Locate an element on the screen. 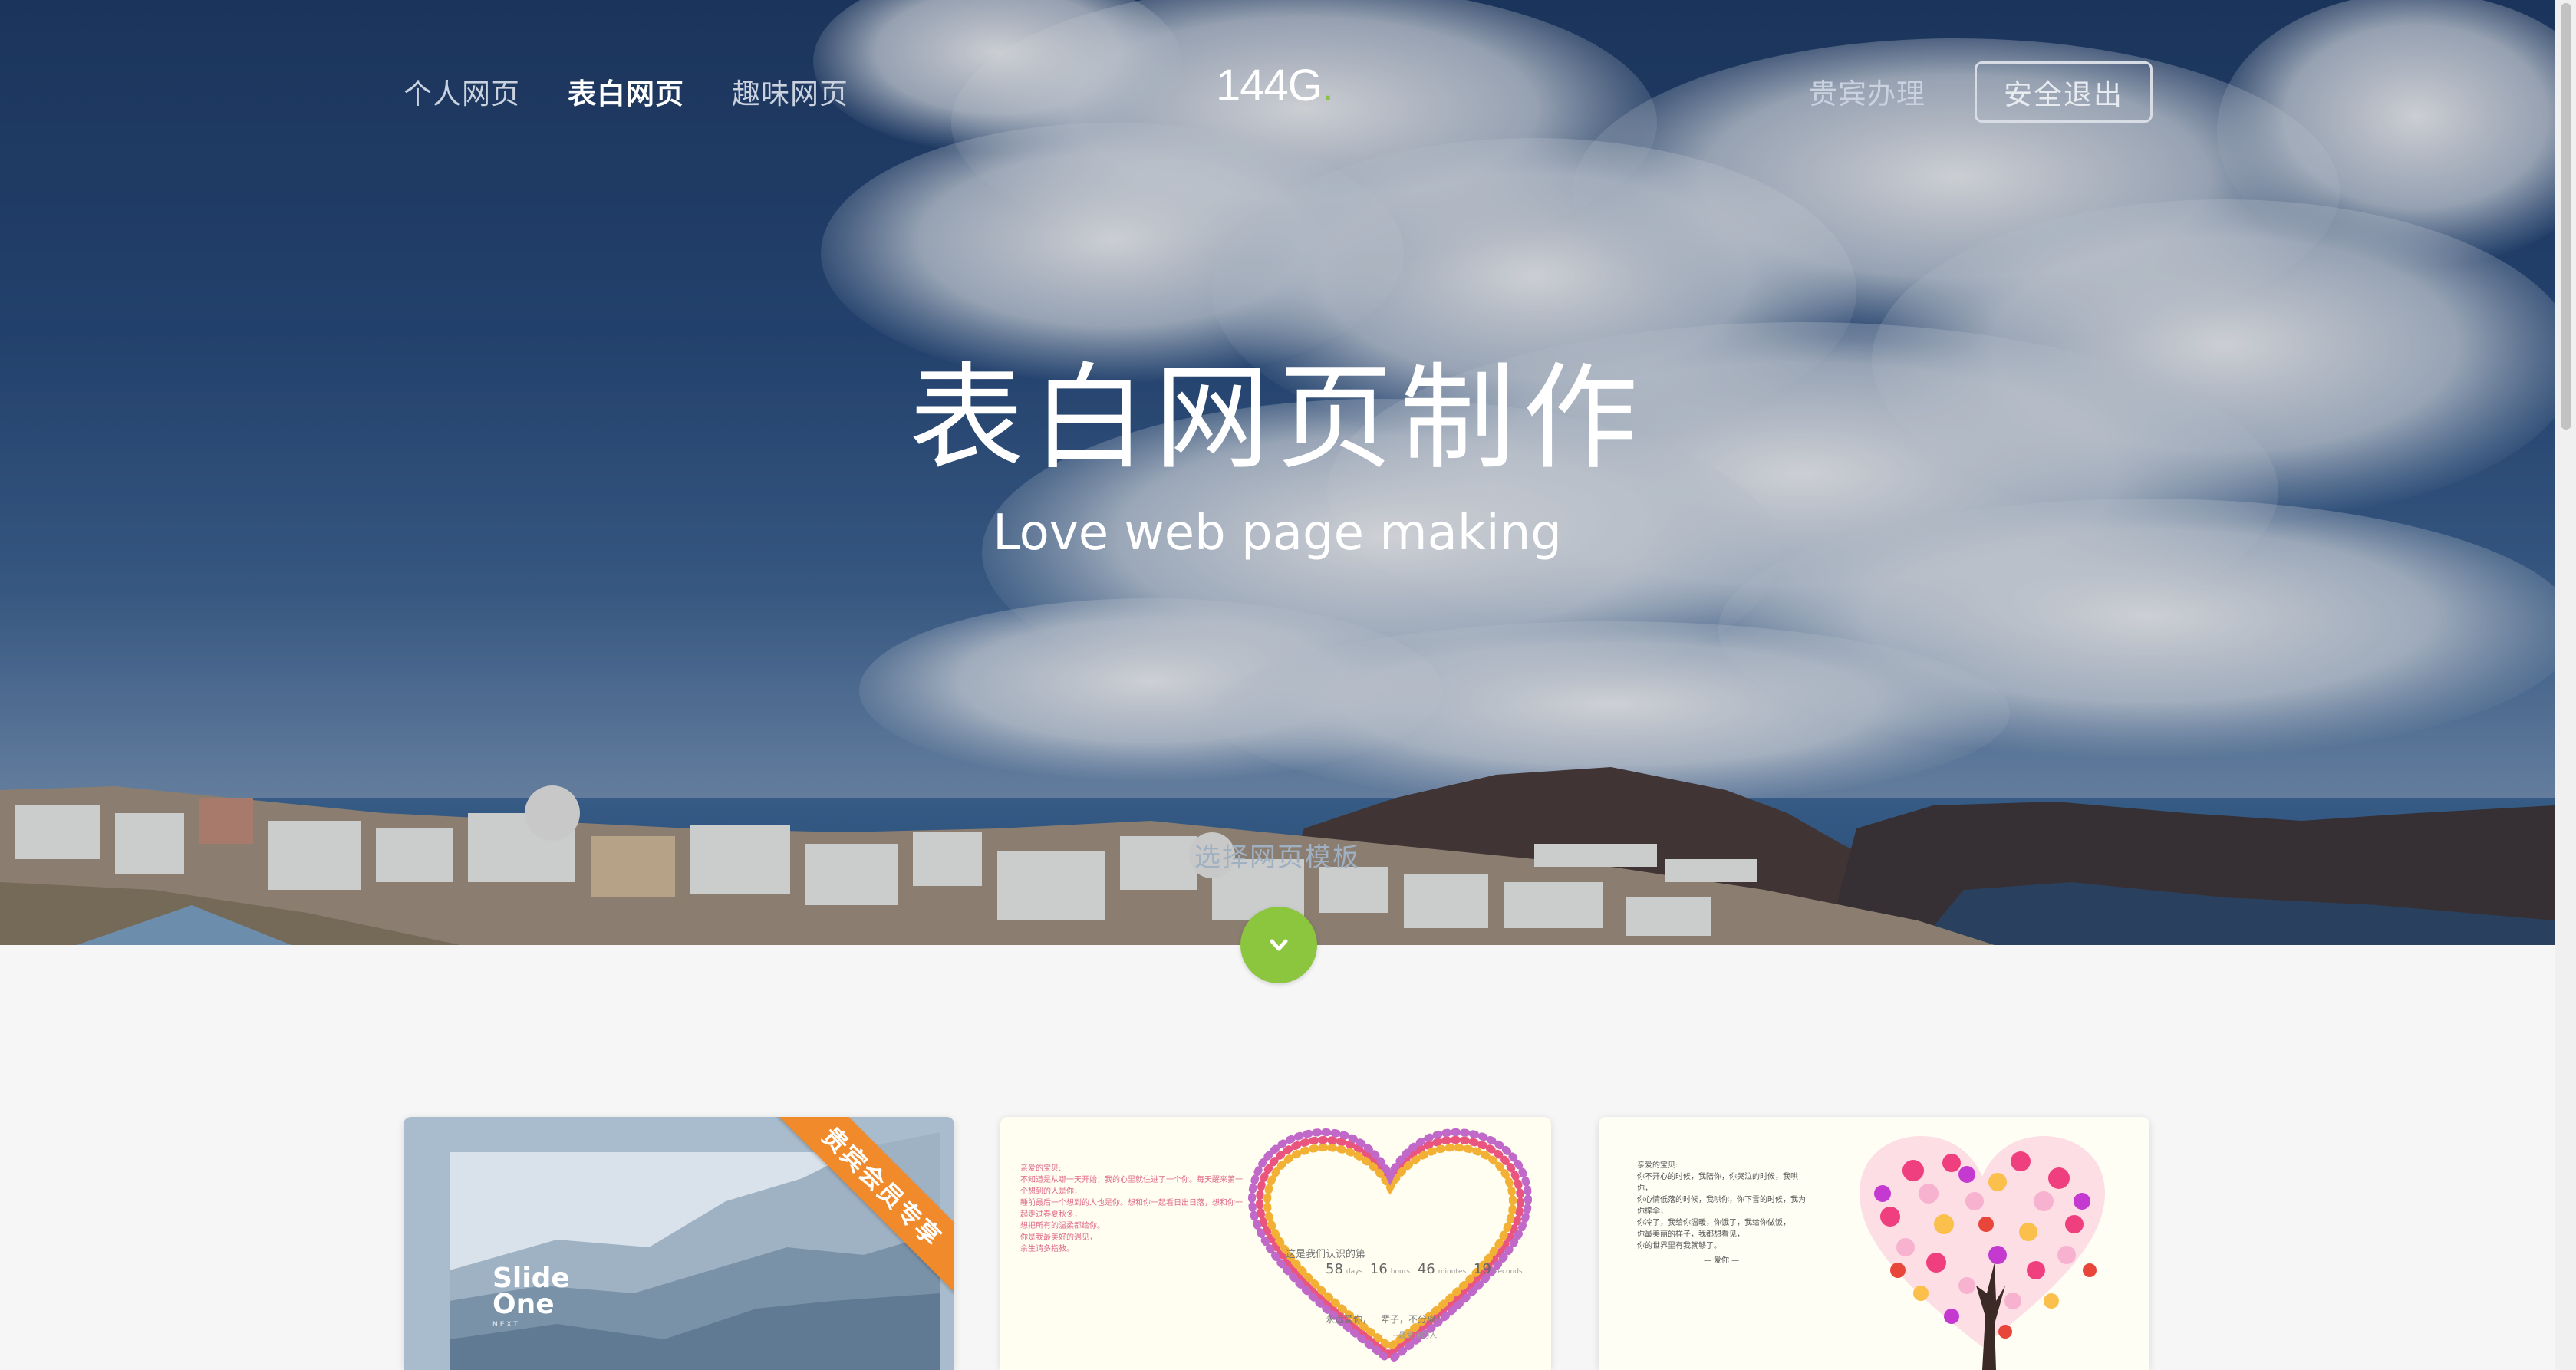 Image resolution: width=2576 pixels, height=1370 pixels. nav-personal-pages: 个人网页 is located at coordinates (462, 91).